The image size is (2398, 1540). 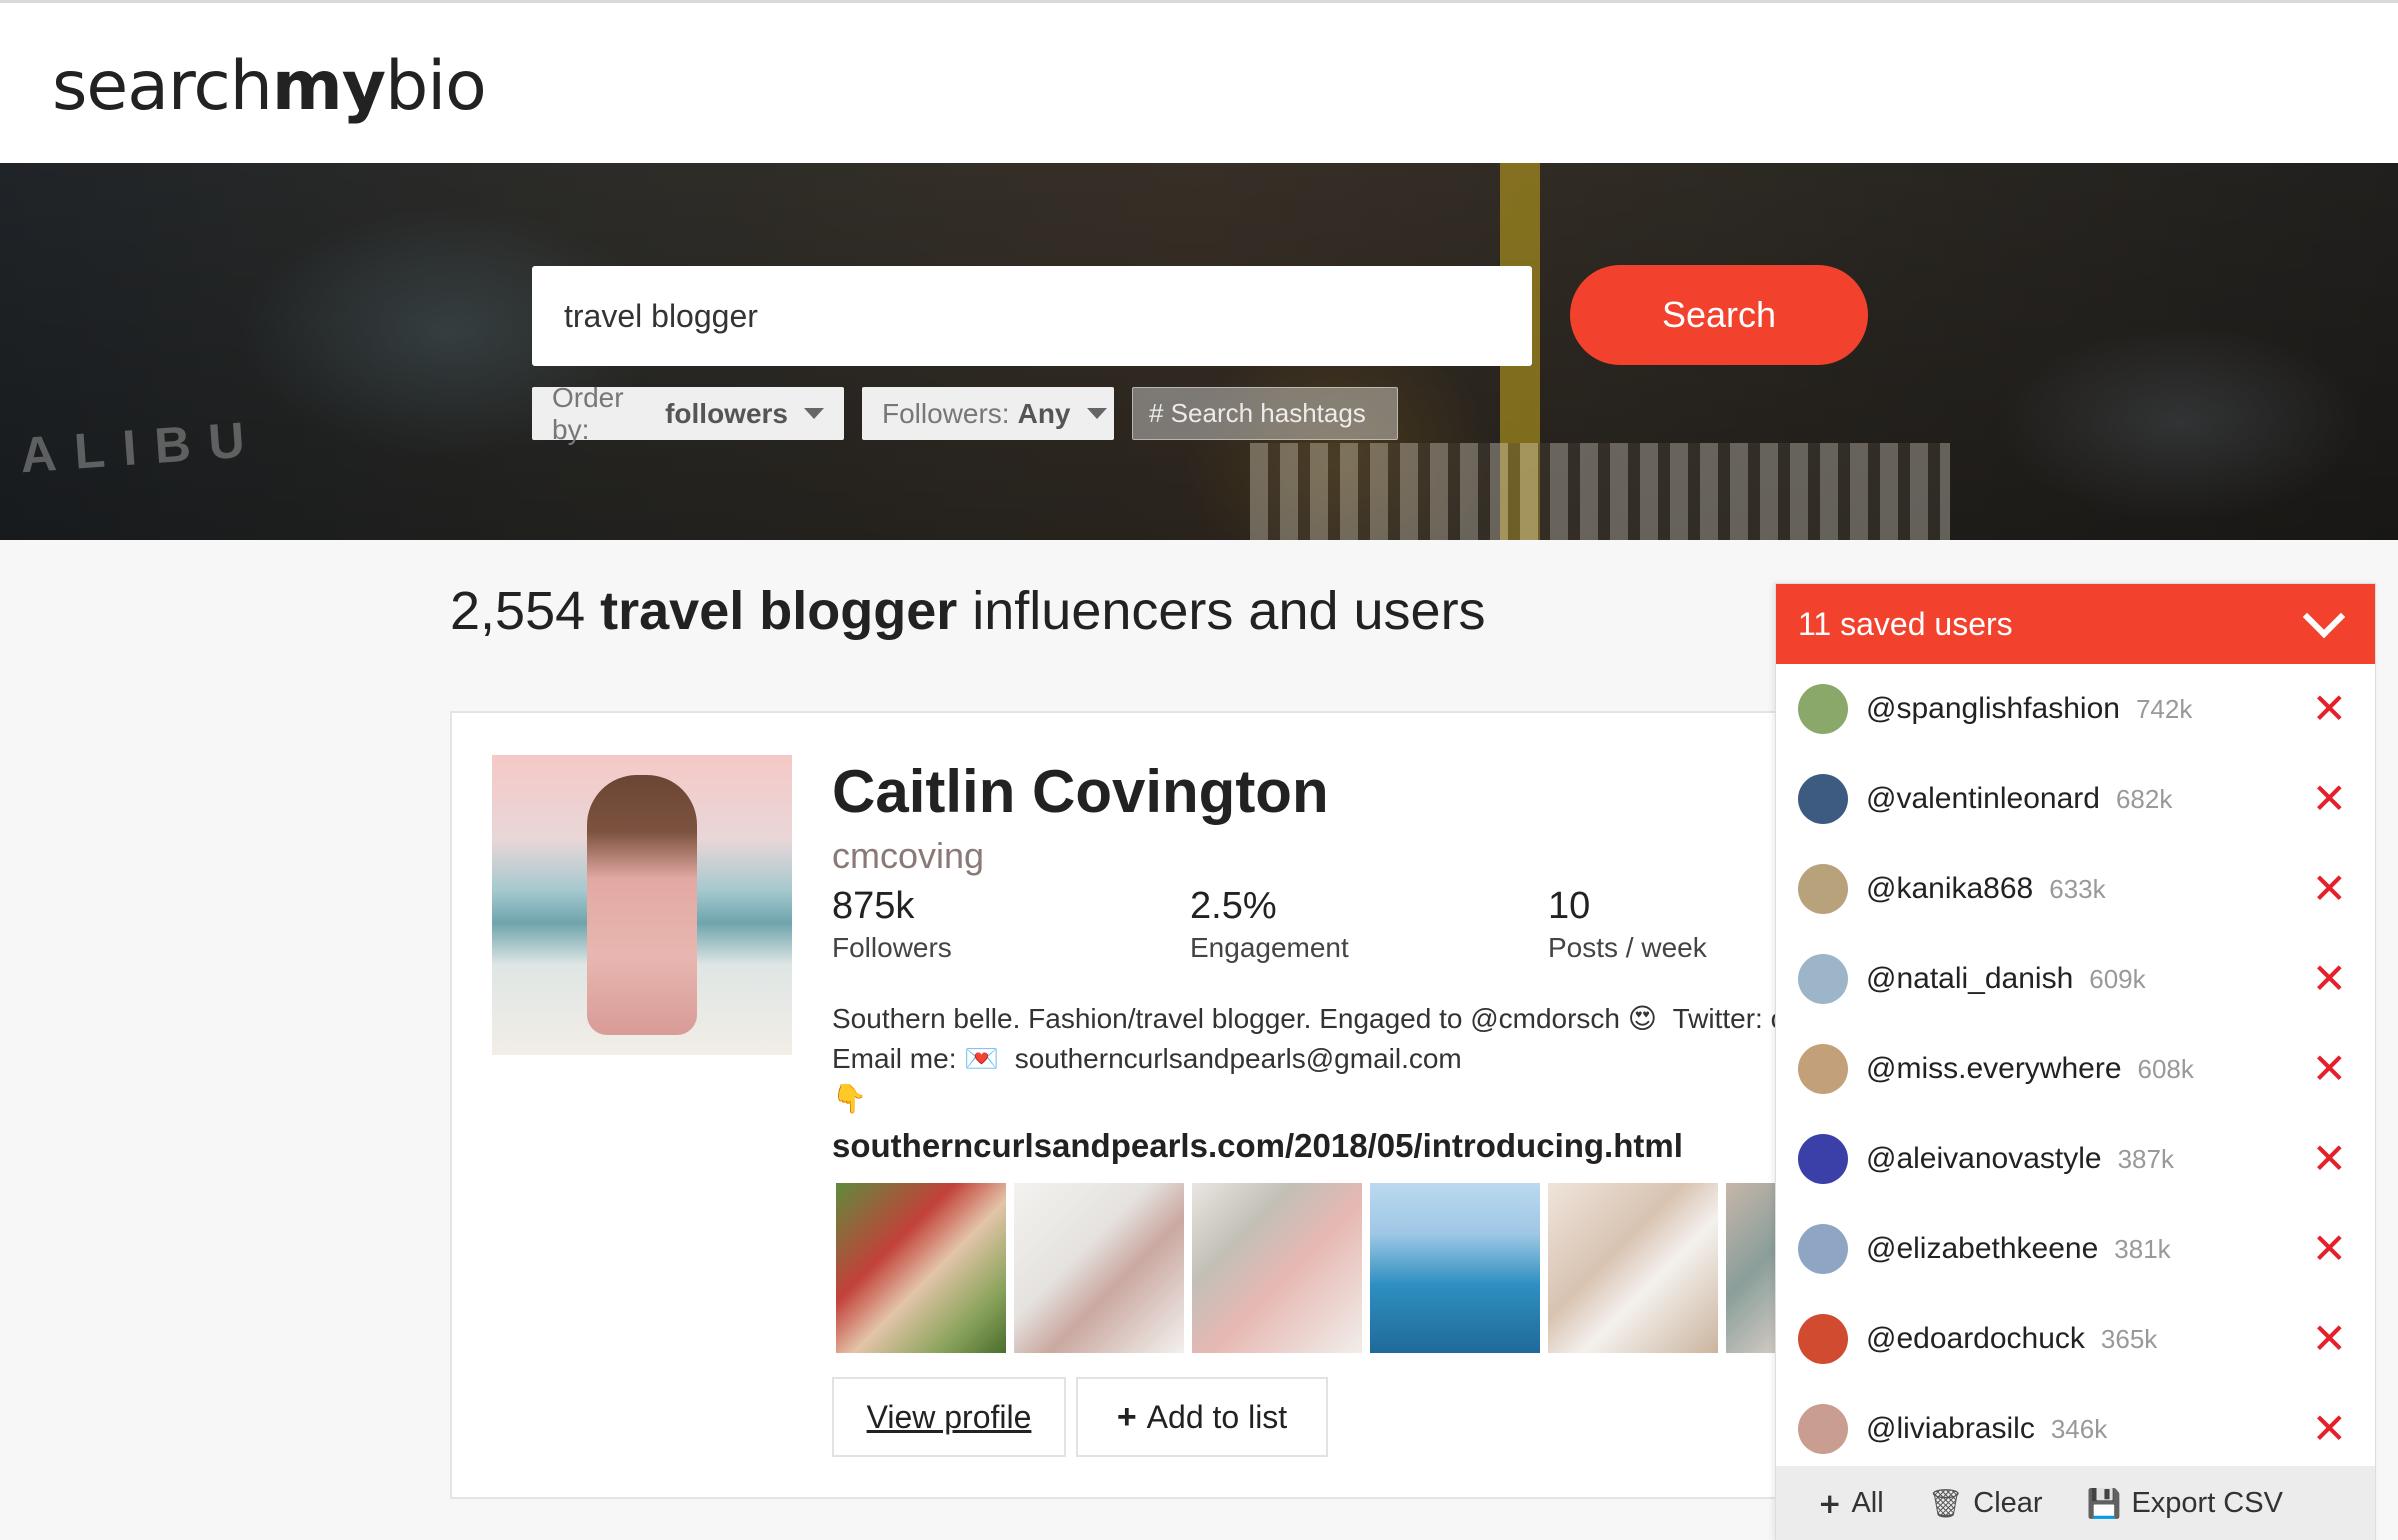 I want to click on saved-user-row: @elizabethkeene 381k ✕, so click(x=2075, y=1249).